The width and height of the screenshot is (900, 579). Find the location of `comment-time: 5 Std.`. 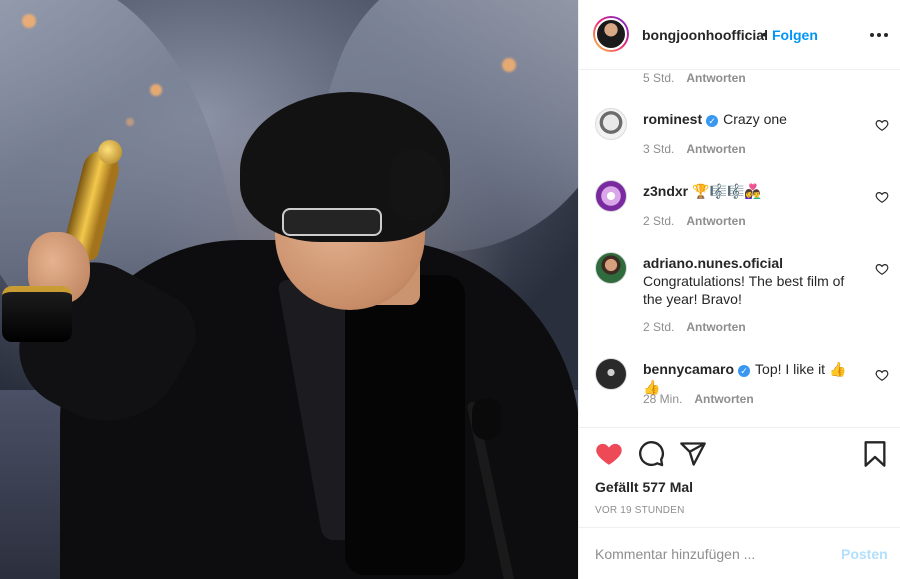

comment-time: 5 Std. is located at coordinates (659, 78).